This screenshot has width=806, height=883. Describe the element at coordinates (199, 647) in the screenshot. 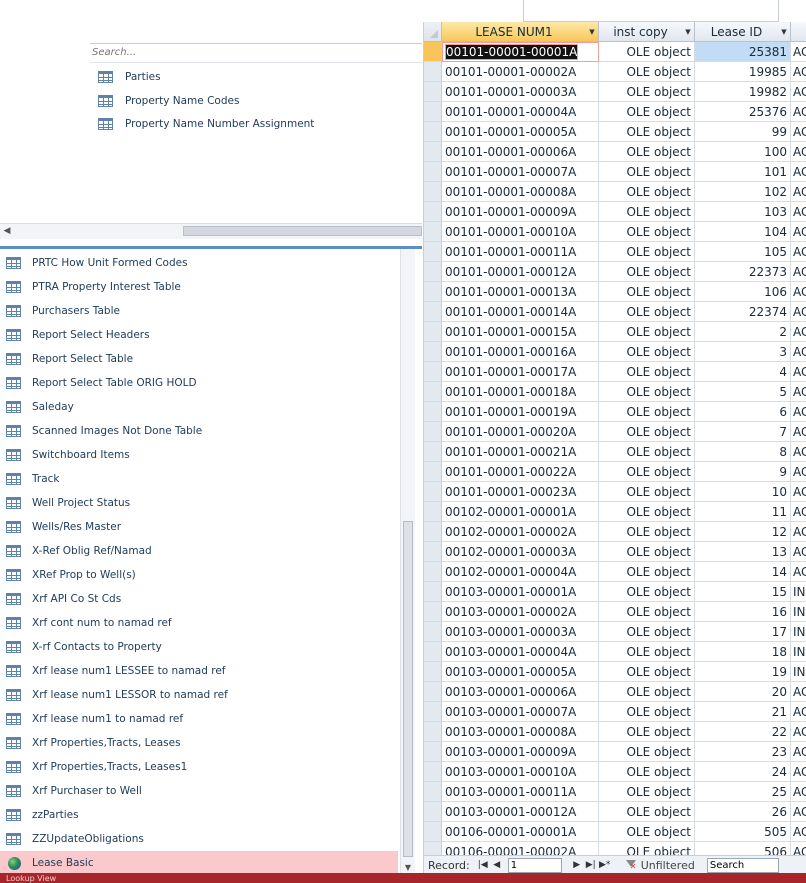

I see `nav-item: X-rf Contacts to Property` at that location.